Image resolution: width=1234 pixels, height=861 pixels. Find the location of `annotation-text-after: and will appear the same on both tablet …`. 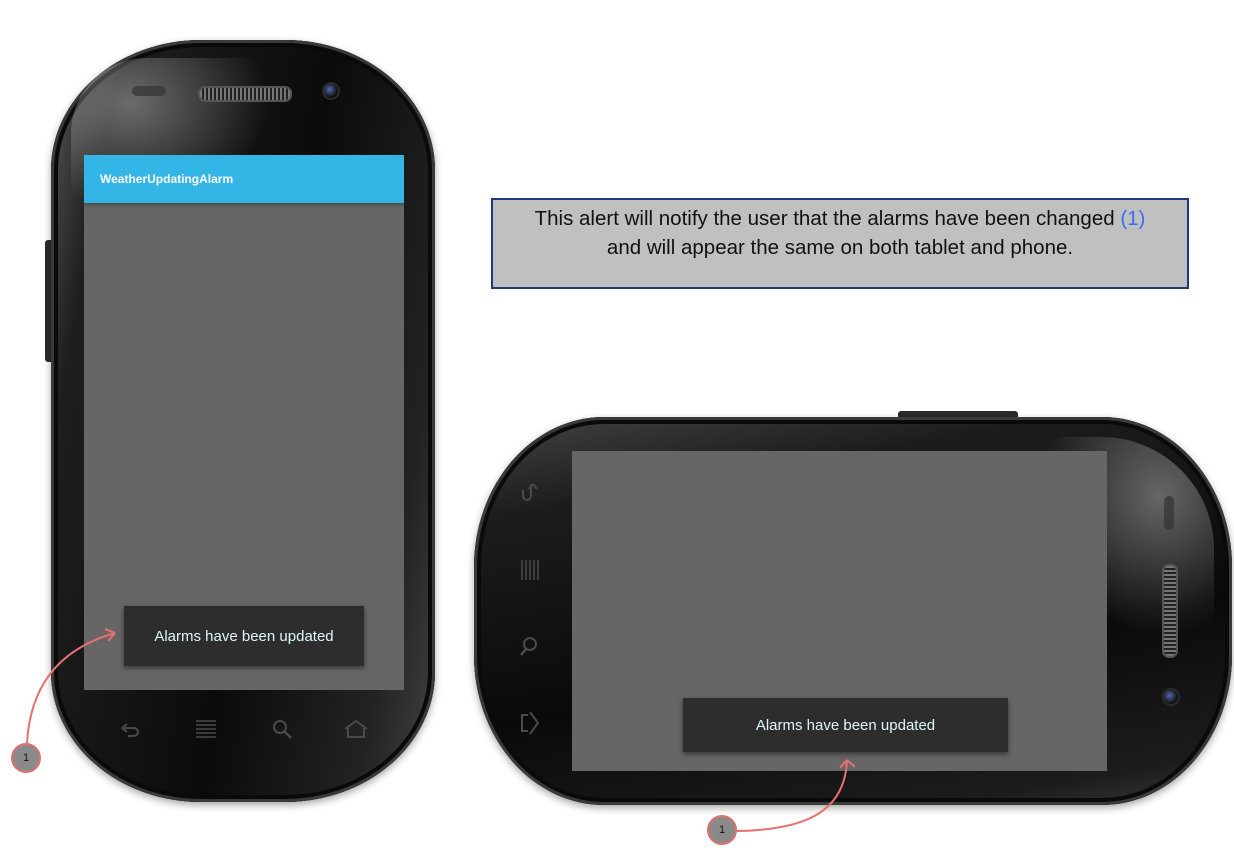

annotation-text-after: and will appear the same on both tablet … is located at coordinates (840, 247).